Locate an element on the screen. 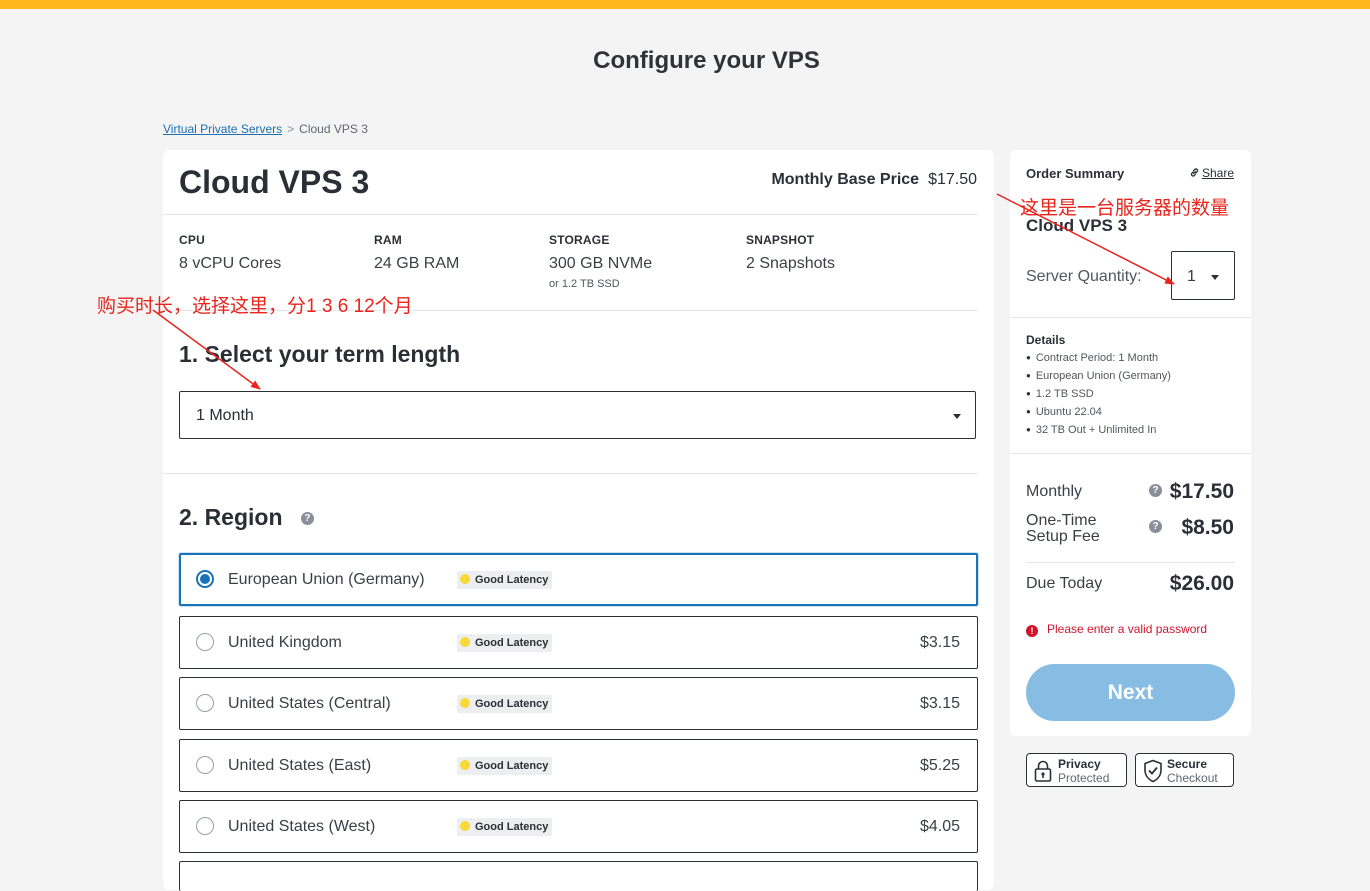  arrow-to-term is located at coordinates (206, 349).